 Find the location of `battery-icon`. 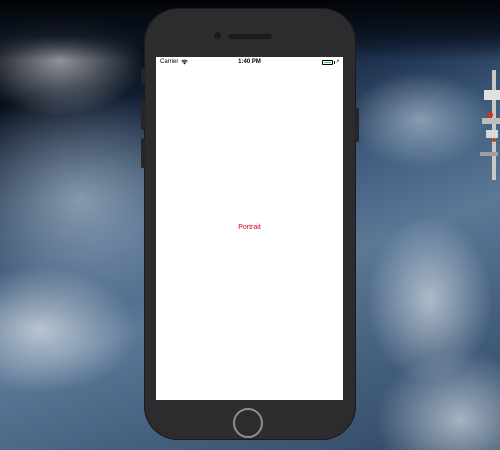

battery-icon is located at coordinates (327, 62).